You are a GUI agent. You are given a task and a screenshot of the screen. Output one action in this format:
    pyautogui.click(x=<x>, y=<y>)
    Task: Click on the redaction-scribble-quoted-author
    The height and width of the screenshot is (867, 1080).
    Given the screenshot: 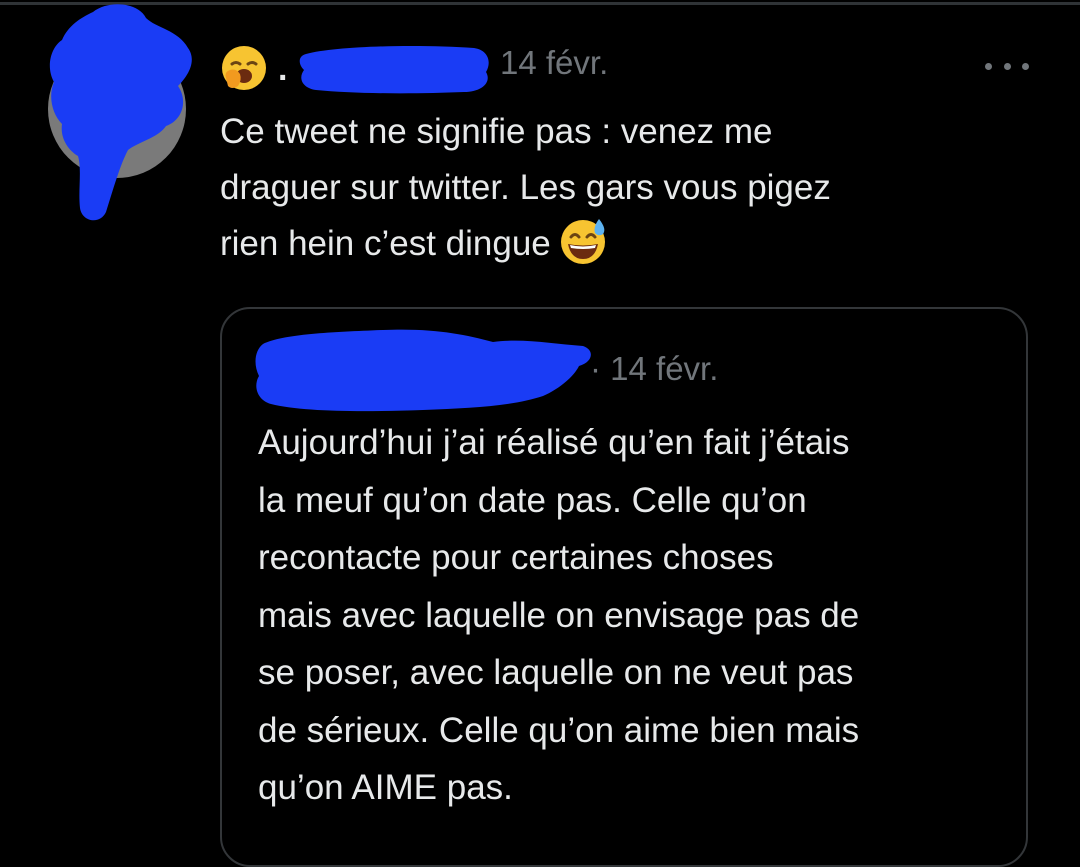 What is the action you would take?
    pyautogui.click(x=423, y=370)
    